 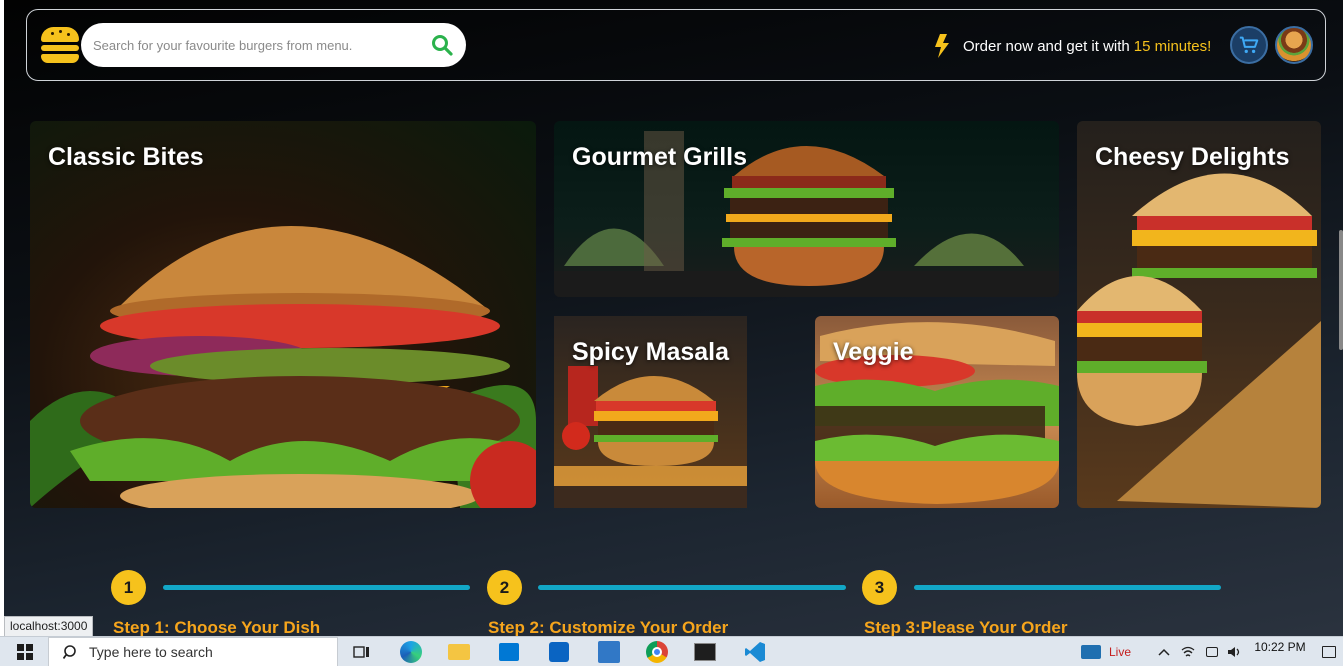 What do you see at coordinates (509, 651) in the screenshot?
I see `store-icon` at bounding box center [509, 651].